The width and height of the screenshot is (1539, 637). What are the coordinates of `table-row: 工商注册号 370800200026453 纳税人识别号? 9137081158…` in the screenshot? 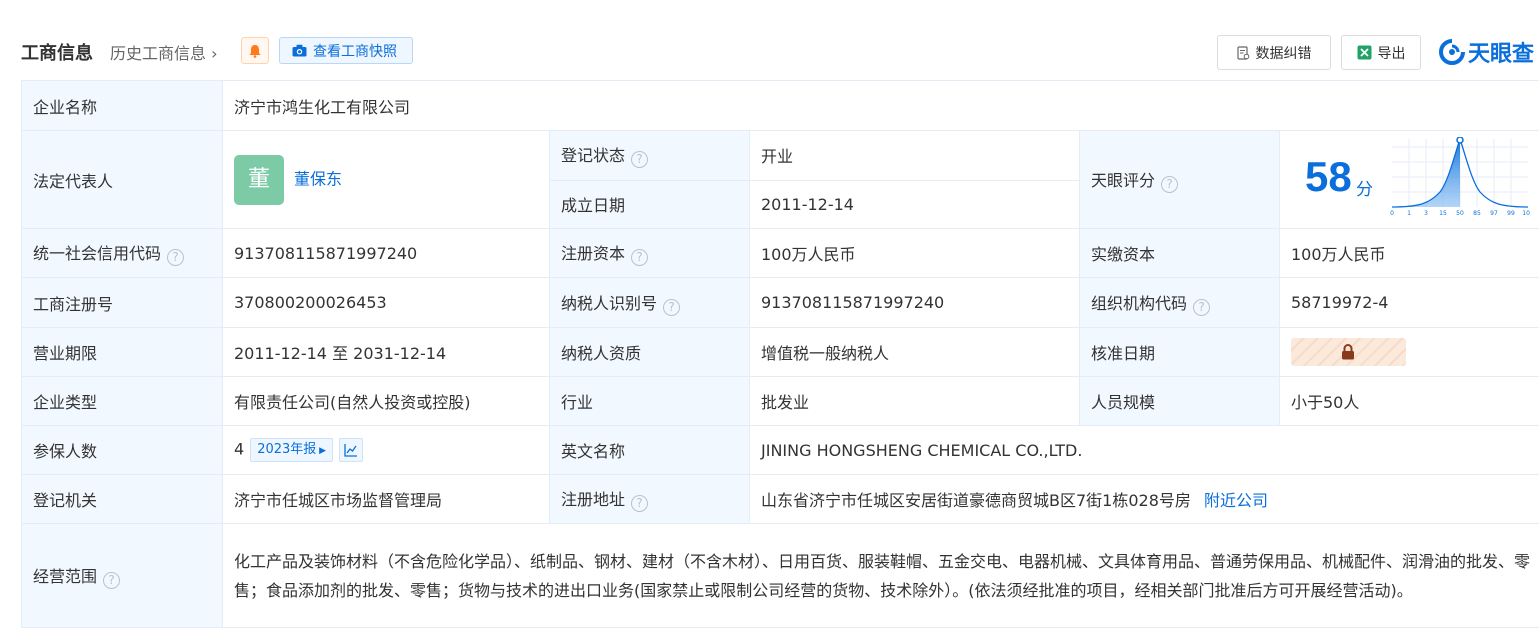 It's located at (780, 302).